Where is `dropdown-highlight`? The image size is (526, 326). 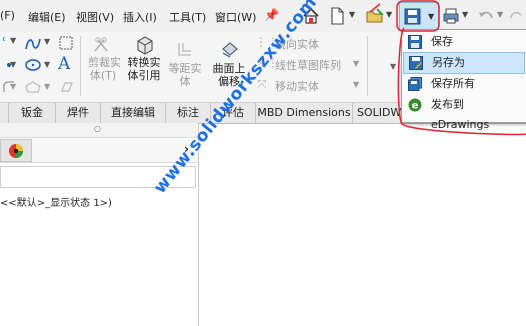 dropdown-highlight is located at coordinates (461, 81).